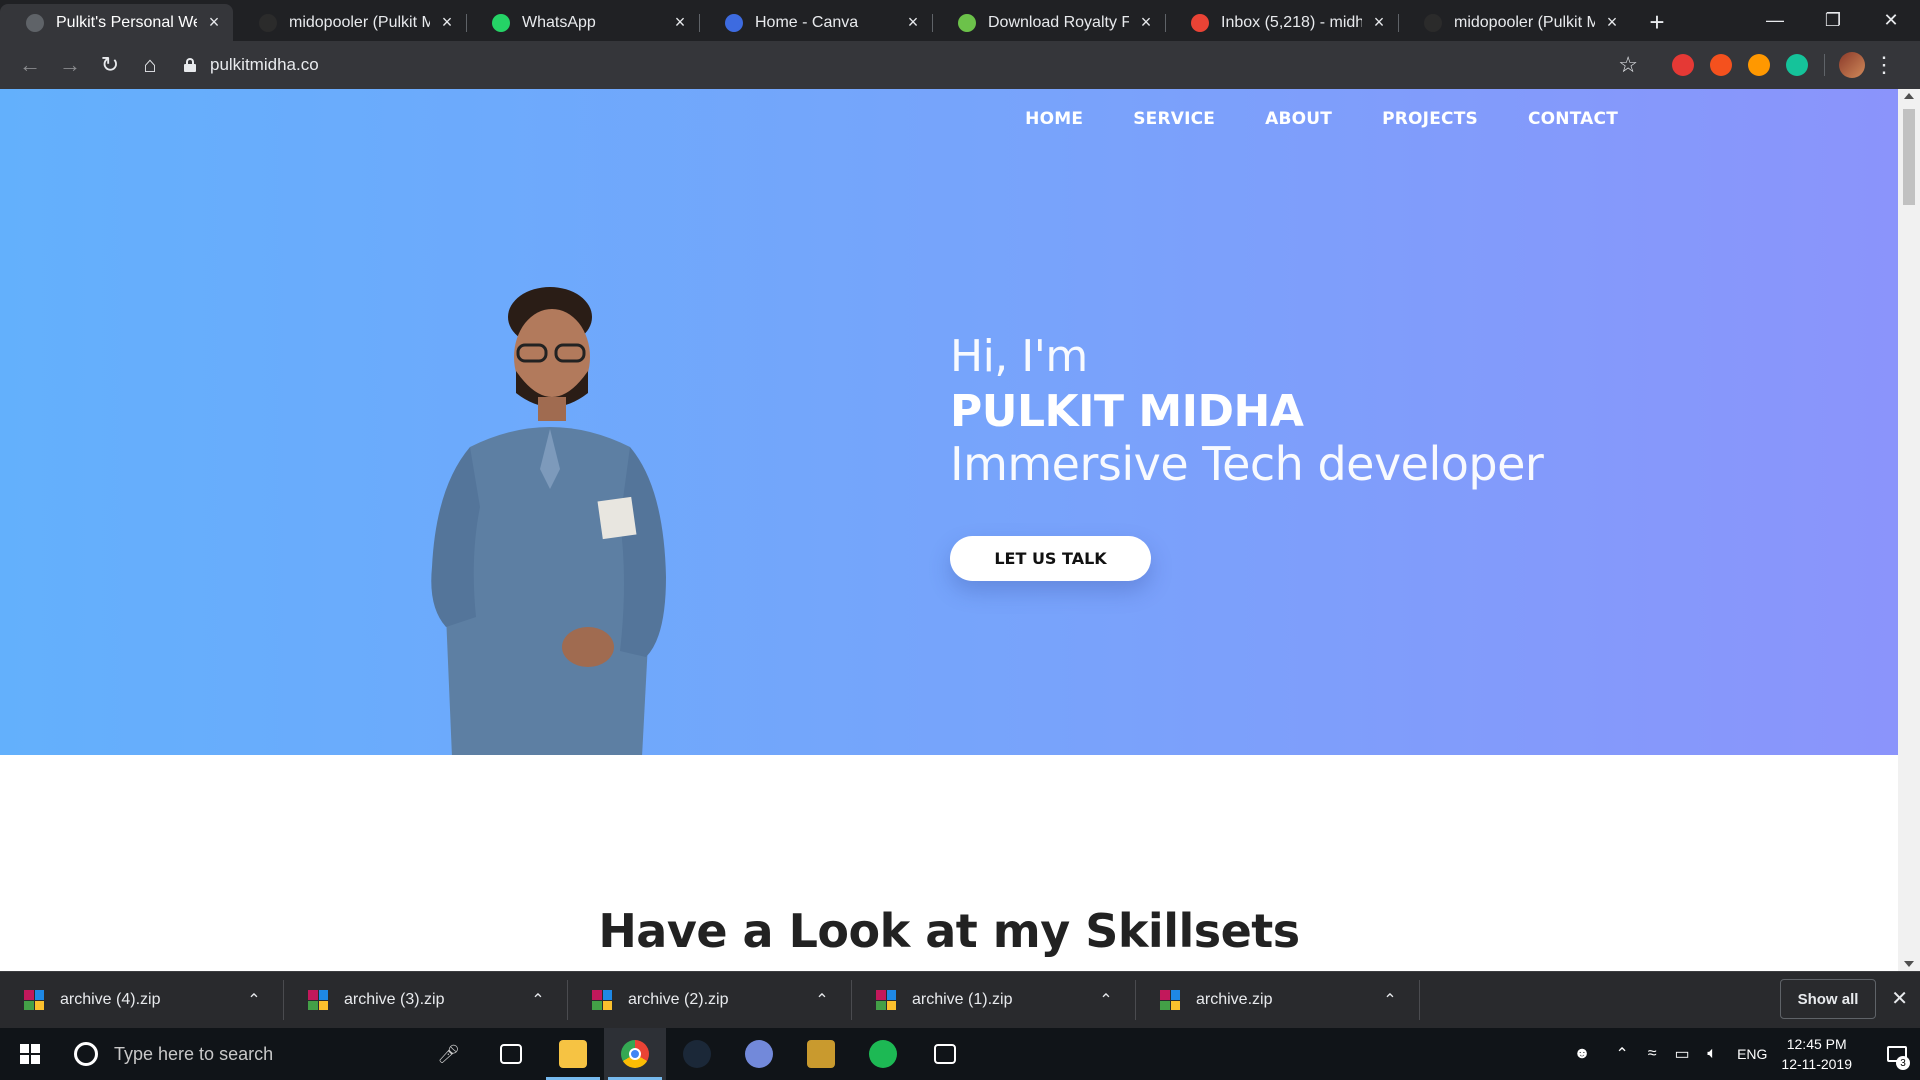 The width and height of the screenshot is (1920, 1080). What do you see at coordinates (1775, 20) in the screenshot?
I see `minimize-button: —` at bounding box center [1775, 20].